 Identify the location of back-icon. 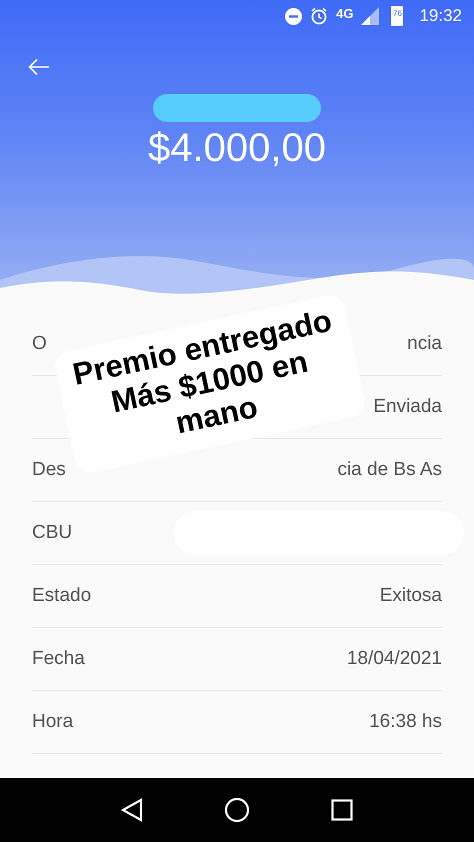
(131, 810).